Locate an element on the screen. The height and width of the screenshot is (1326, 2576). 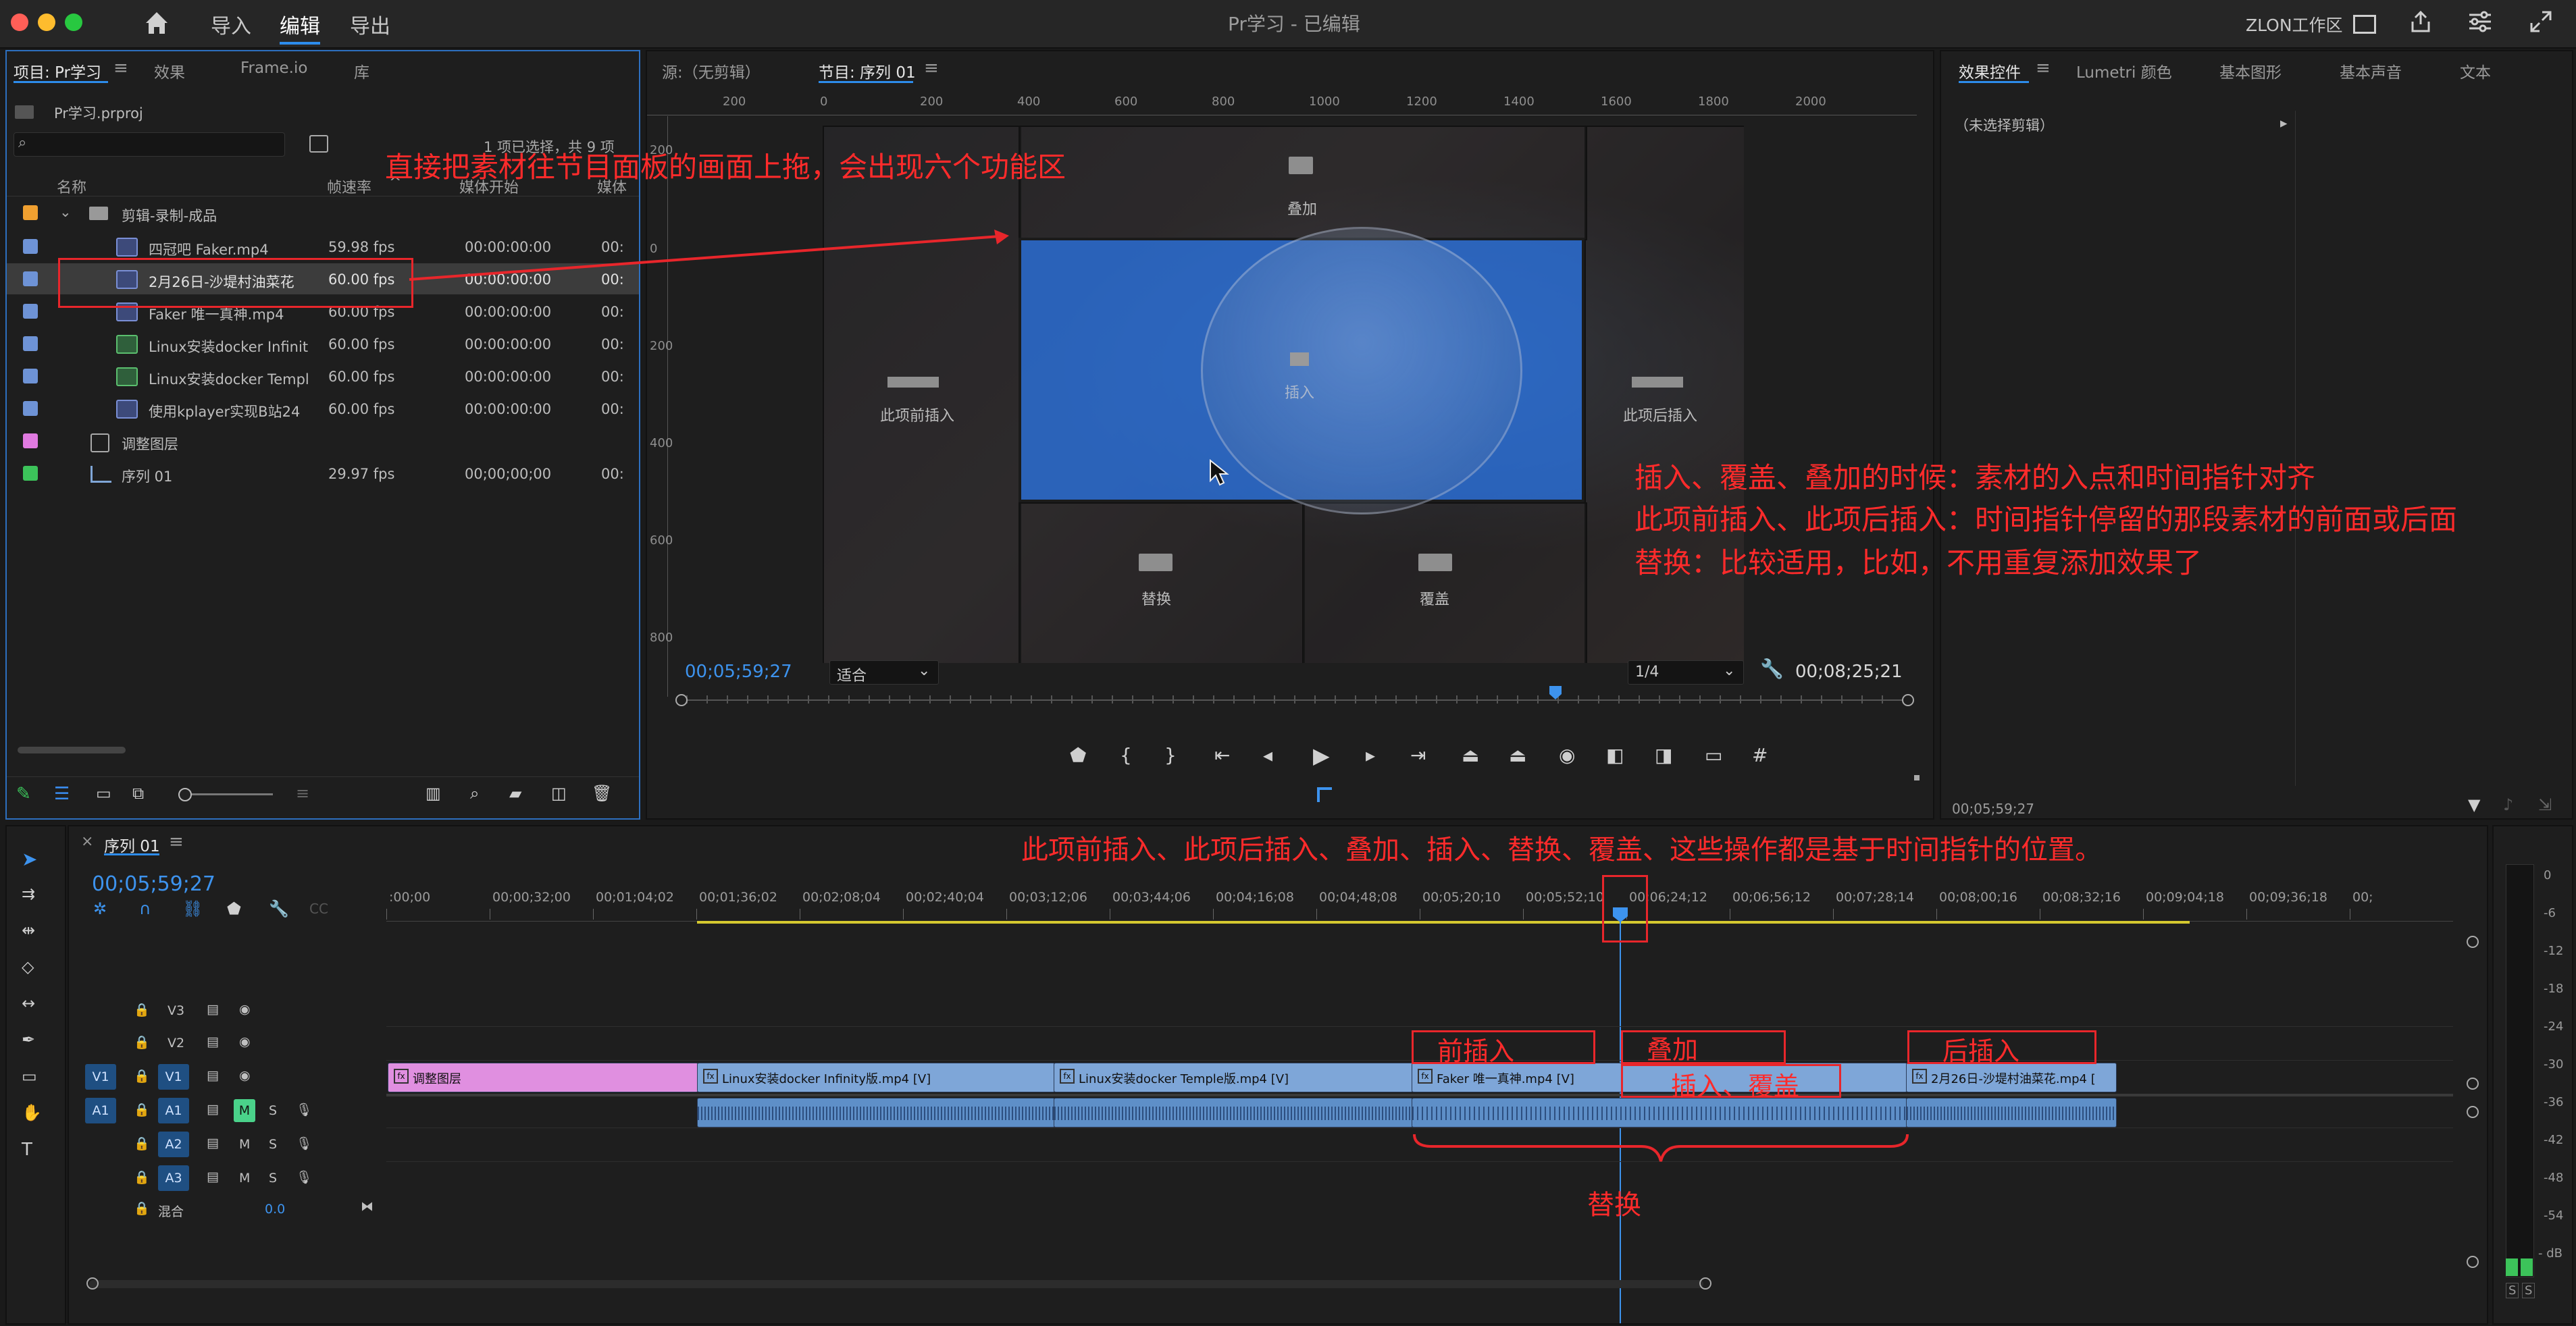
ripple-edit-tool-icon: ⇹ is located at coordinates (28, 931).